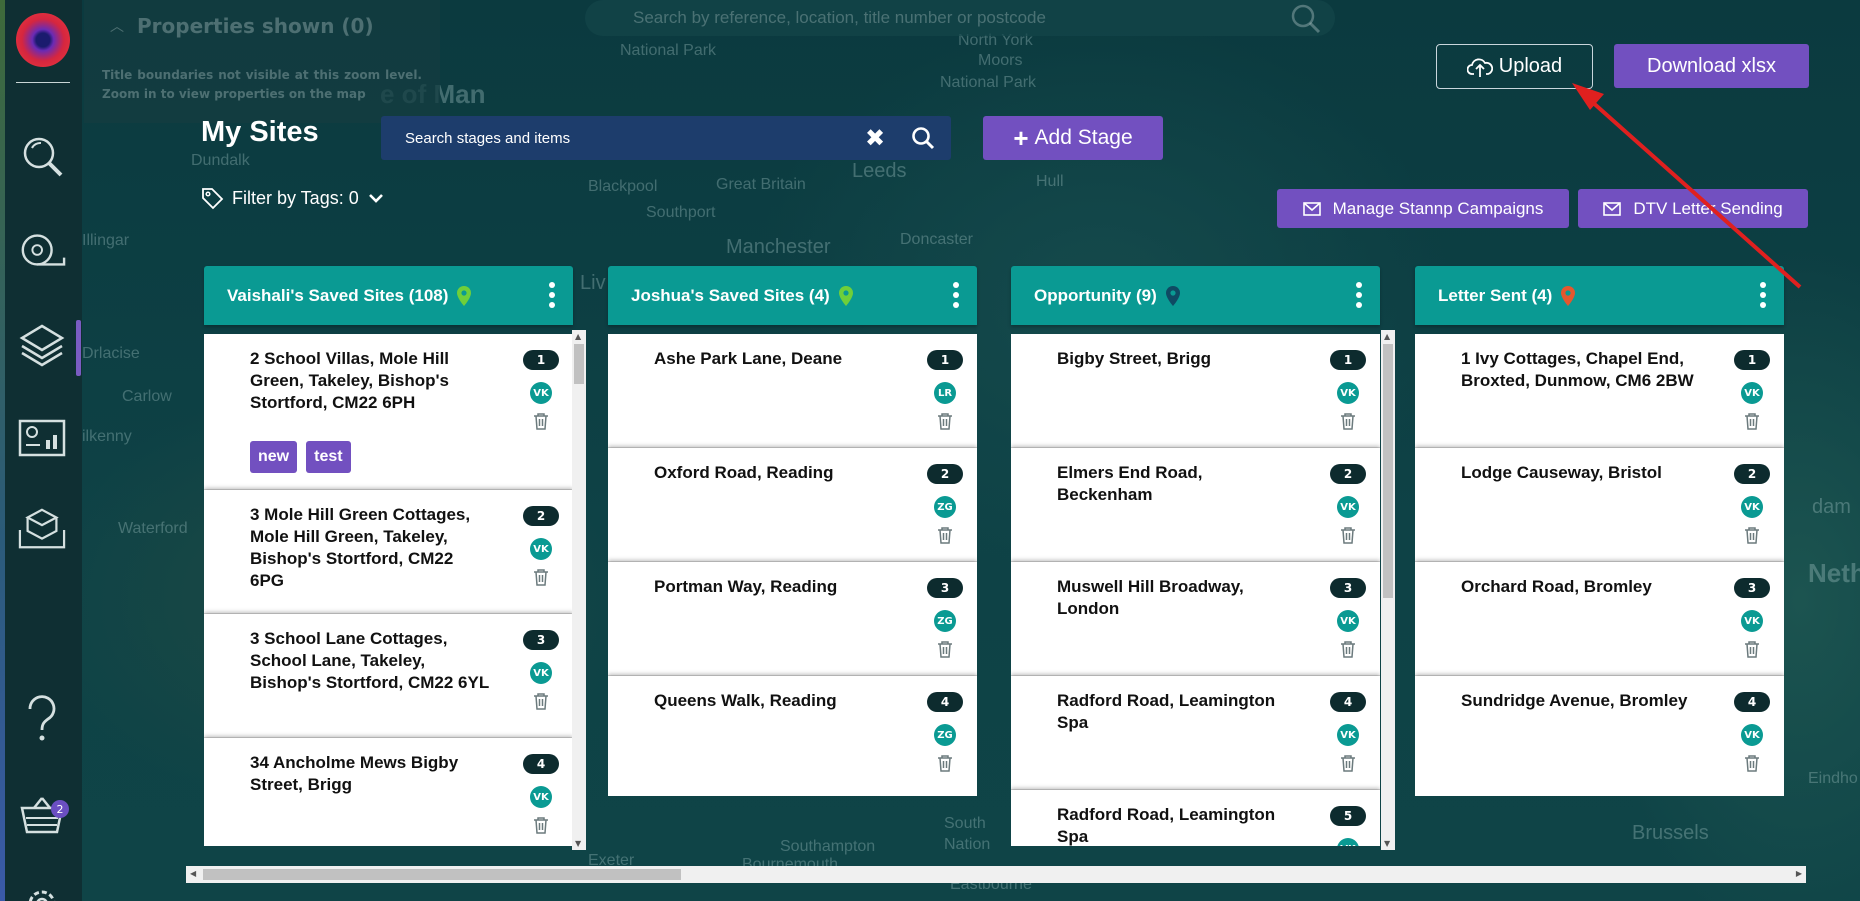  Describe the element at coordinates (42, 438) in the screenshot. I see `dashboard-icon` at that location.